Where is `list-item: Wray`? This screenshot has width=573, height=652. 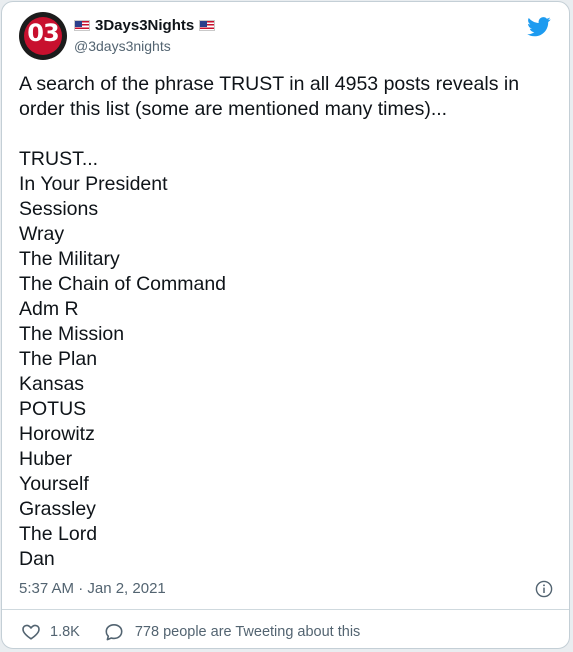
list-item: Wray is located at coordinates (42, 234).